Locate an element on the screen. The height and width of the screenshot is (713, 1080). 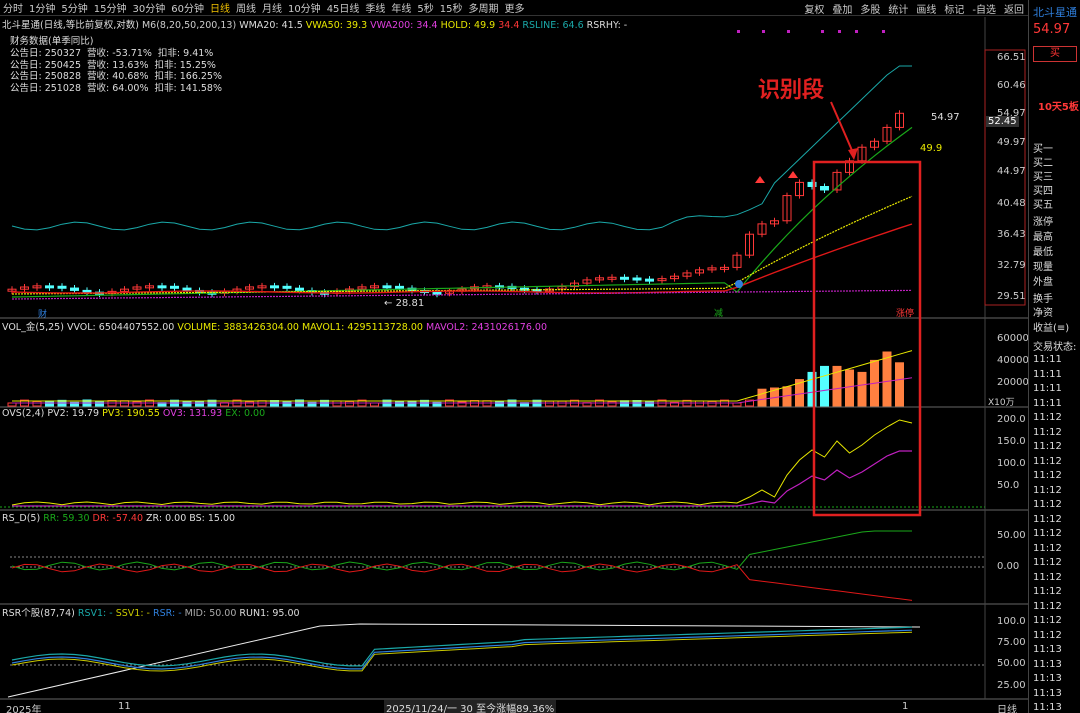
y-tick-label: 44.97 is located at coordinates (1011, 171).